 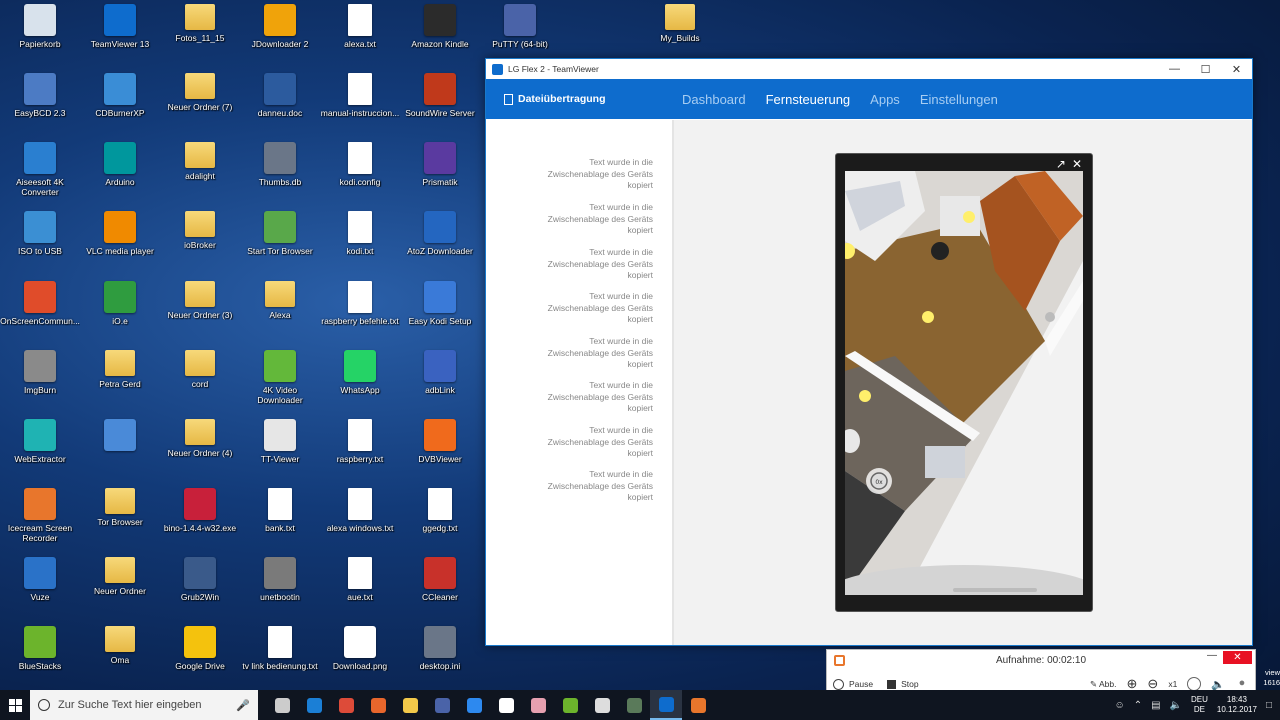 What do you see at coordinates (853, 684) in the screenshot?
I see `pause-button: Pause` at bounding box center [853, 684].